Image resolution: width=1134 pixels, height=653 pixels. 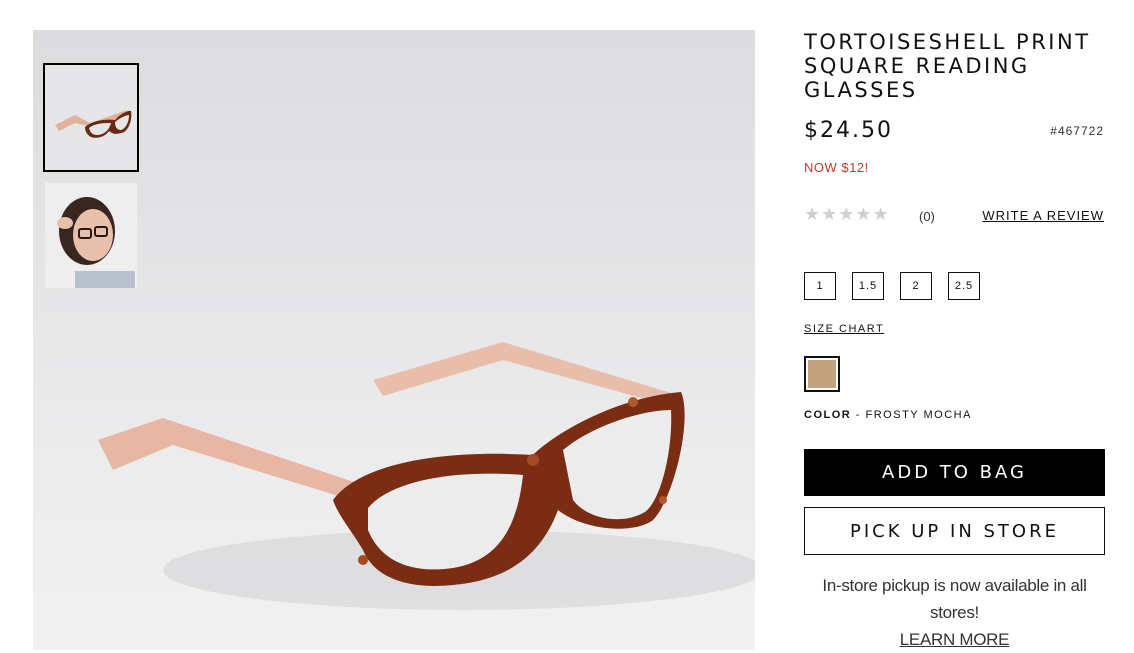 What do you see at coordinates (836, 167) in the screenshot?
I see `sale-price: NOW $12!` at bounding box center [836, 167].